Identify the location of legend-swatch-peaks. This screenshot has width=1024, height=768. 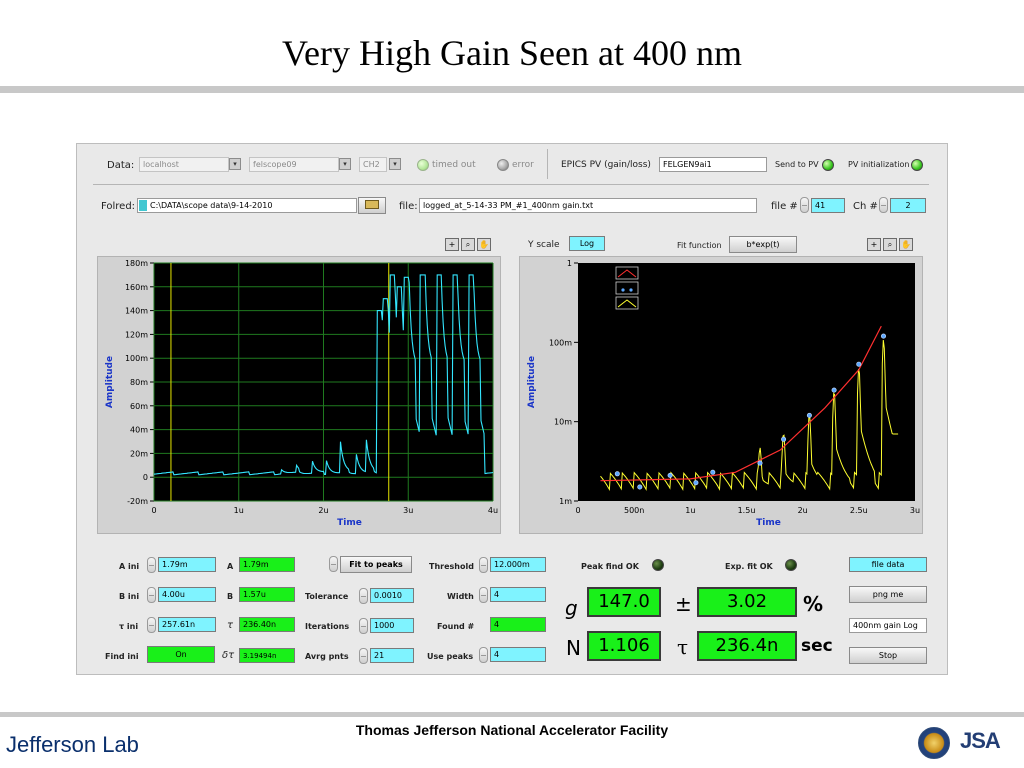
(627, 288).